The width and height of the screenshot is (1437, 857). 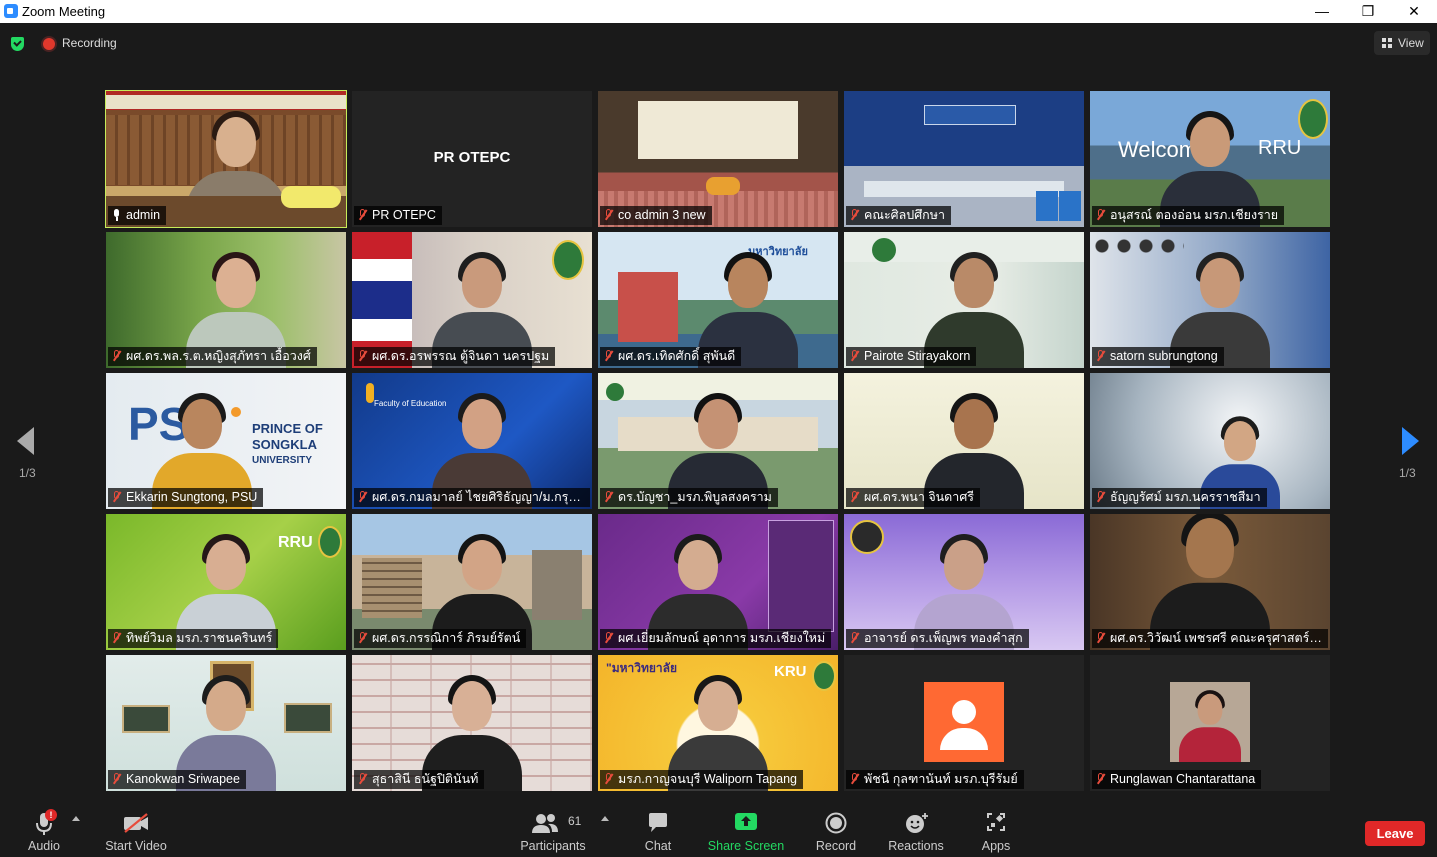 What do you see at coordinates (1210, 159) in the screenshot?
I see `participant-tile-anusorn: Welcome RRU อนุสรณ์ ตองอ่อน มรภ.เชียงราย` at bounding box center [1210, 159].